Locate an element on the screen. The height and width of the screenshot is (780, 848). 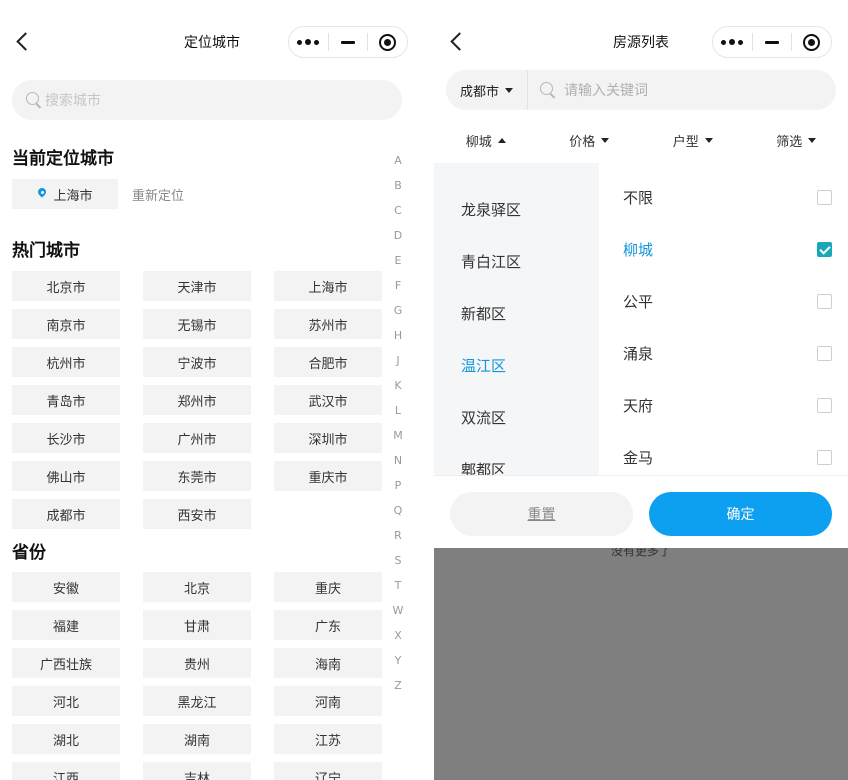
alphabet-letter: Q is located at coordinates (398, 512).